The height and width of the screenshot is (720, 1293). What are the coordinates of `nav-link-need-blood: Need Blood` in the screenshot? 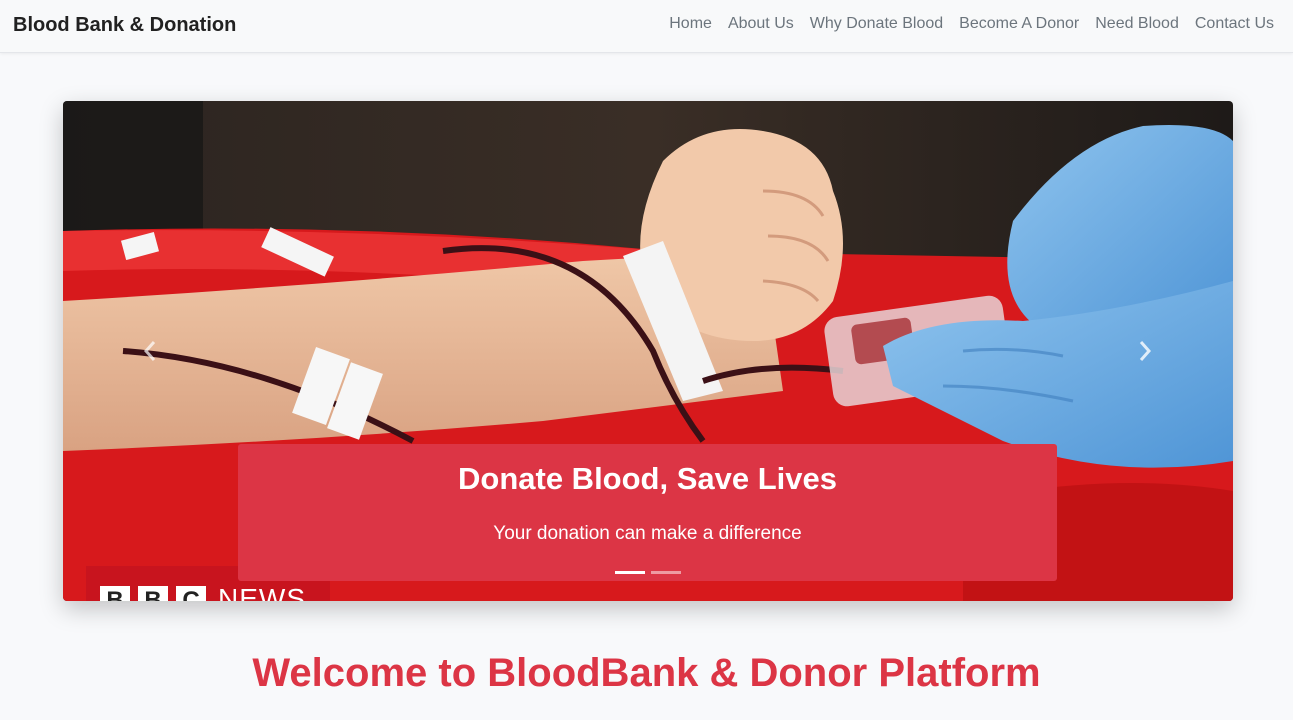 It's located at (1137, 24).